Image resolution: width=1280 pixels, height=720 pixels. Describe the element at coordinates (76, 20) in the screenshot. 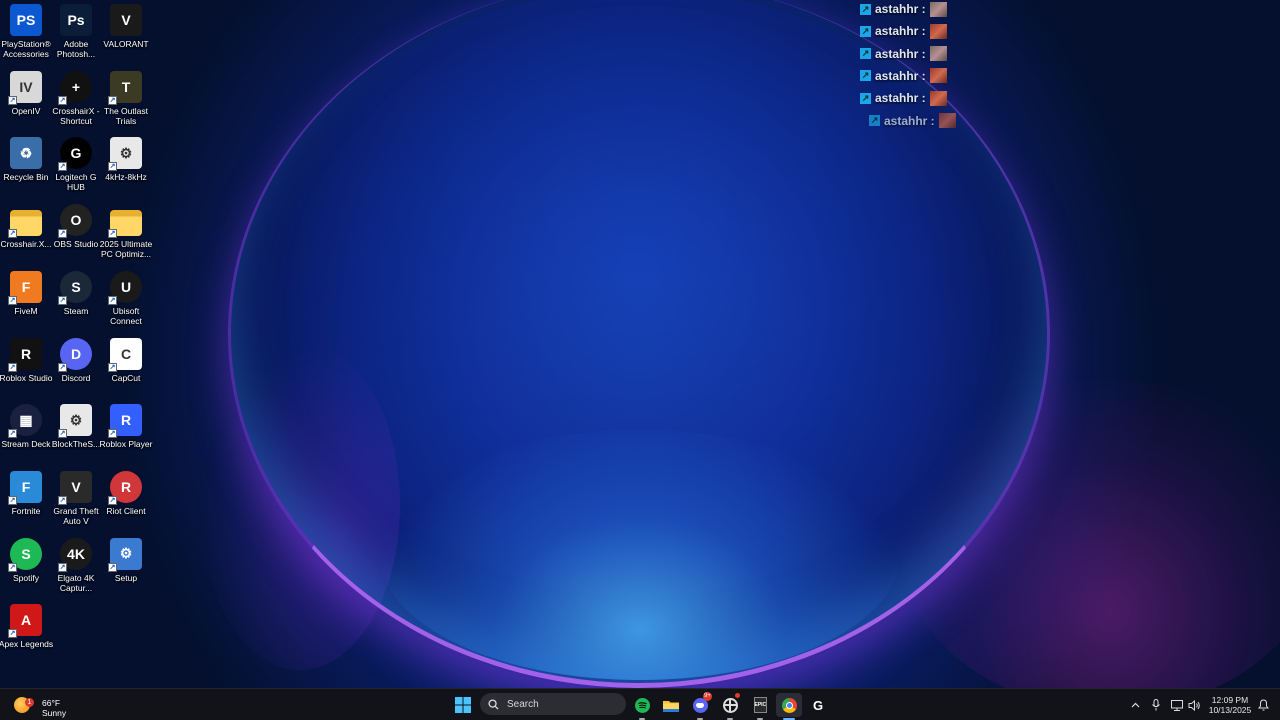

I see `photoshop-icon: Ps` at that location.